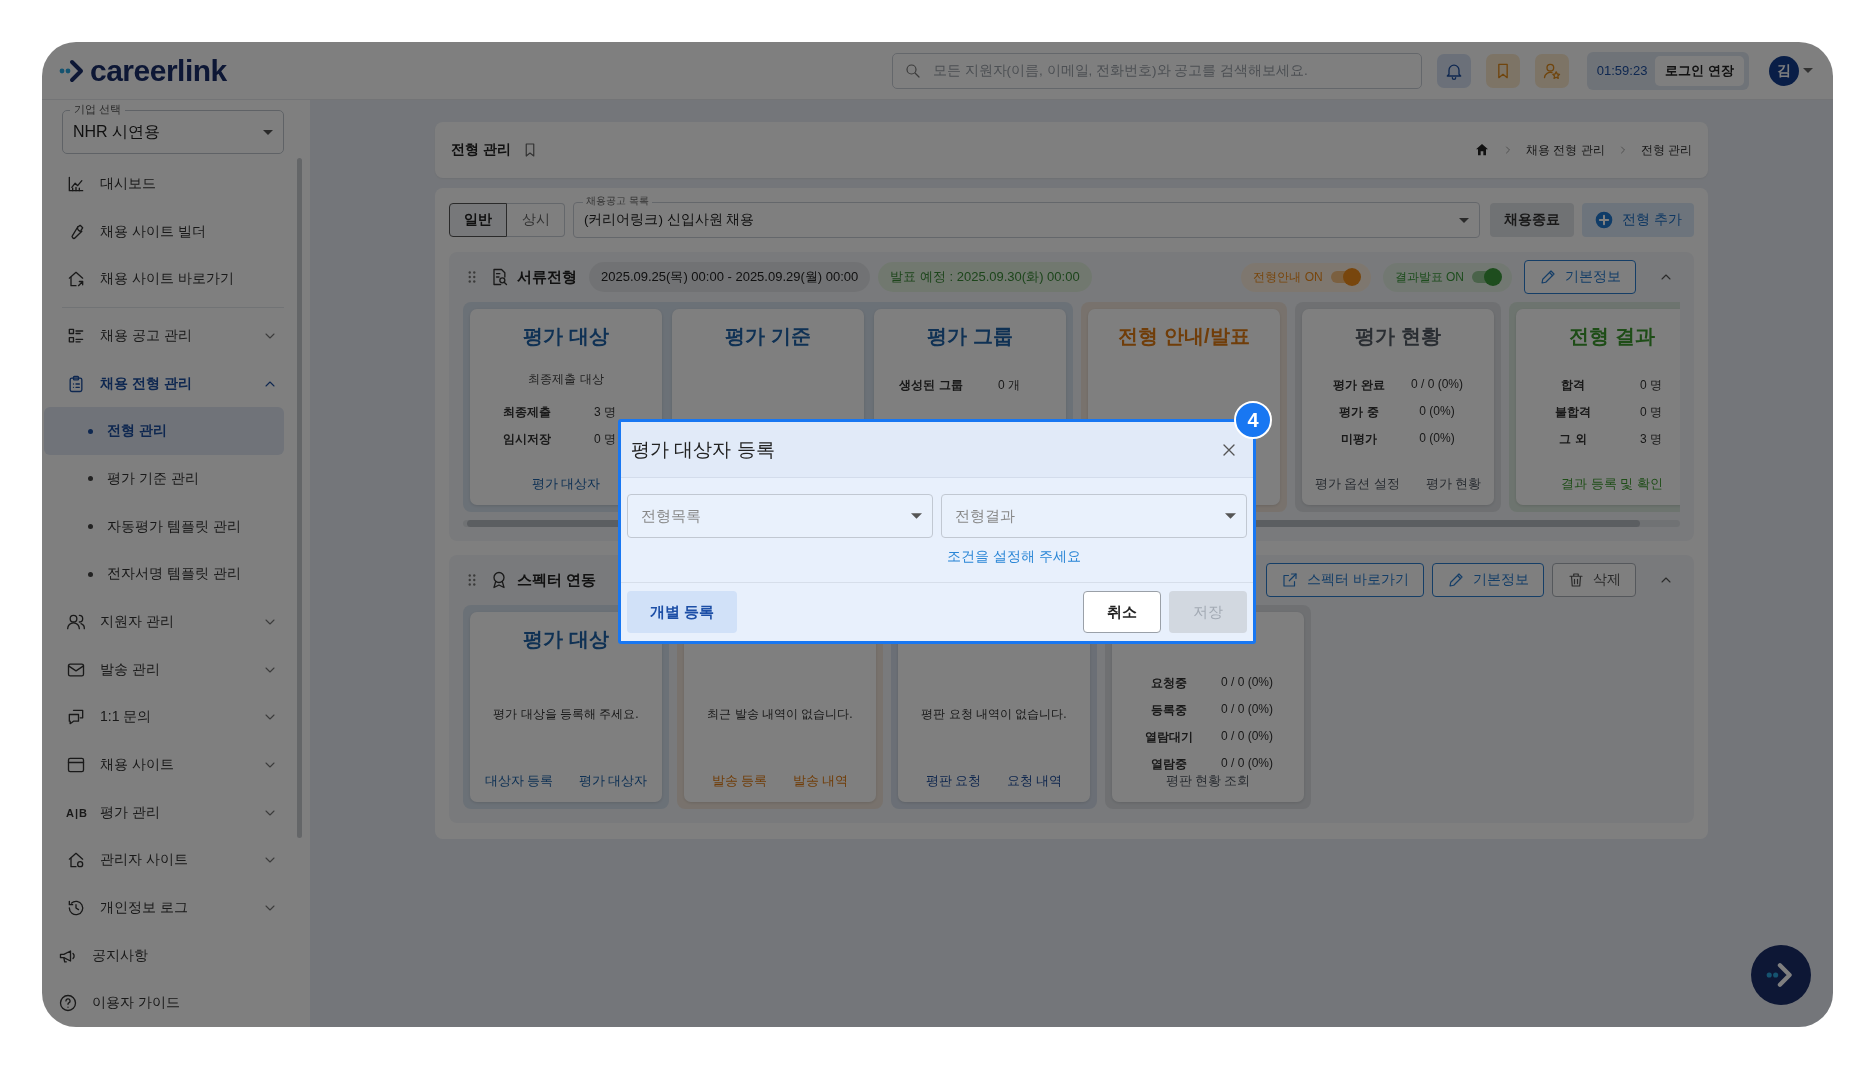 Image resolution: width=1875 pixels, height=1069 pixels. Describe the element at coordinates (682, 612) in the screenshot. I see `individual-register-button: 개별 등록` at that location.